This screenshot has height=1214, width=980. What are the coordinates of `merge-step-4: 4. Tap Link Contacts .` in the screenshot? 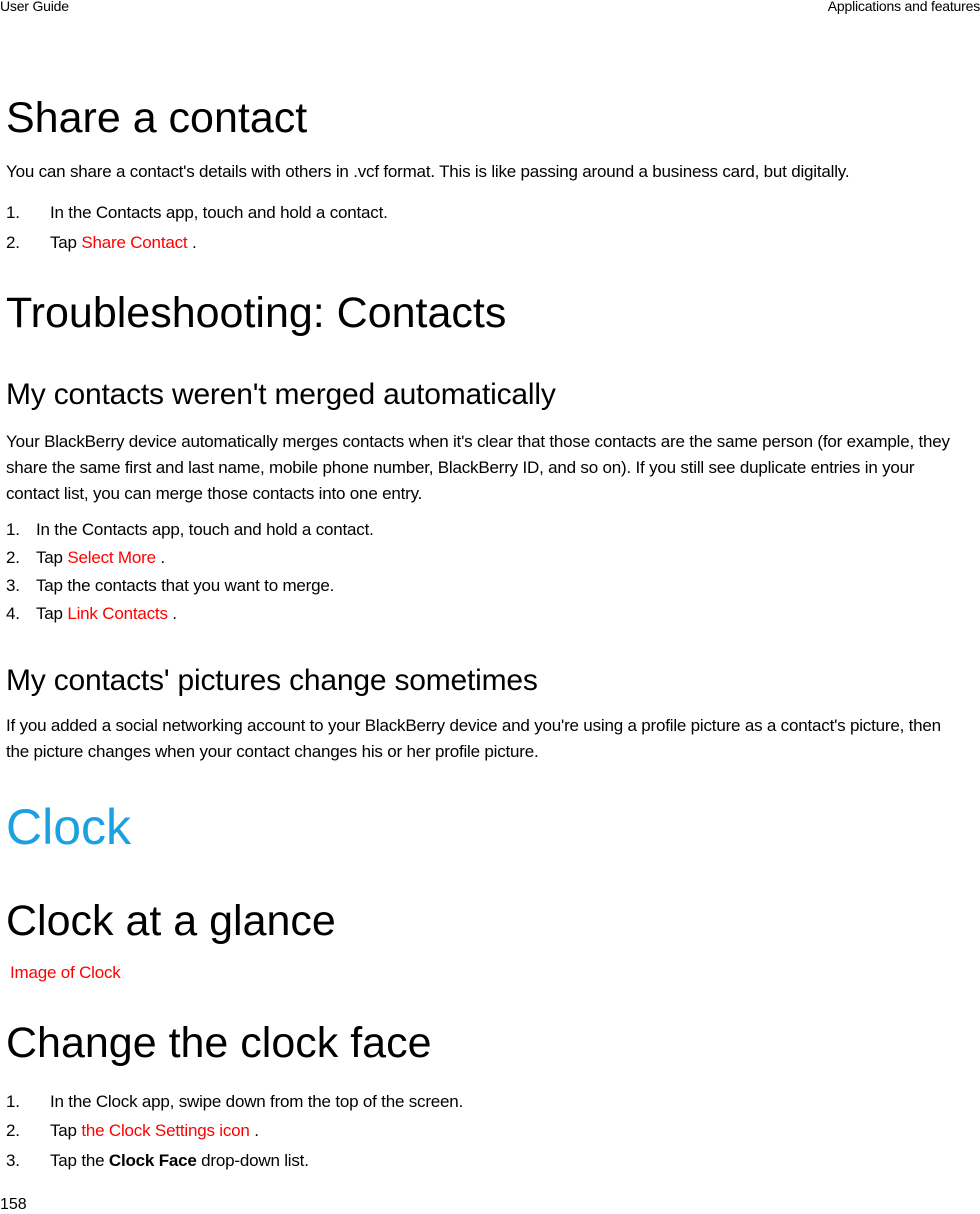 It's located at (91, 614).